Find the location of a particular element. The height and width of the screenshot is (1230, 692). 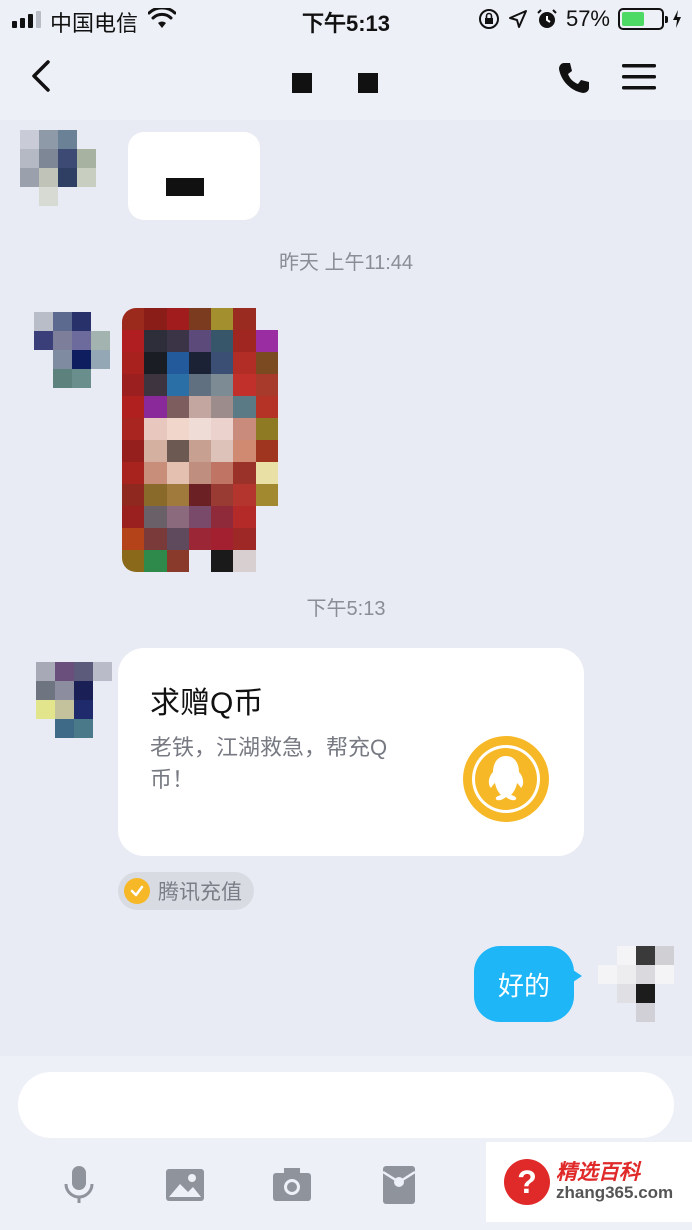

watermark-url: zhang365.com is located at coordinates (615, 1193).